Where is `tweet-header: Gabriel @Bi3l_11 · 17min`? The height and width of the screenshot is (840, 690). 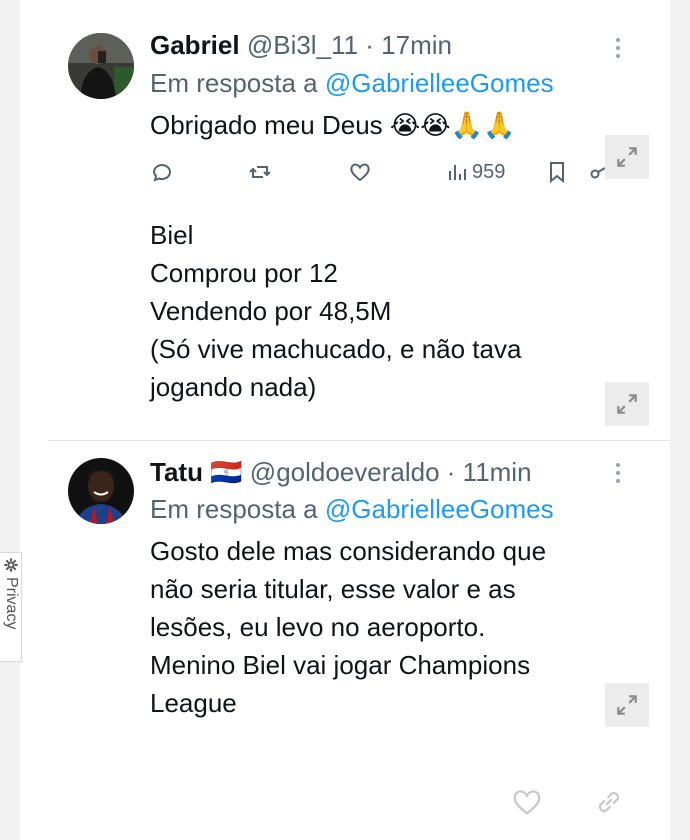 tweet-header: Gabriel @Bi3l_11 · 17min is located at coordinates (301, 45).